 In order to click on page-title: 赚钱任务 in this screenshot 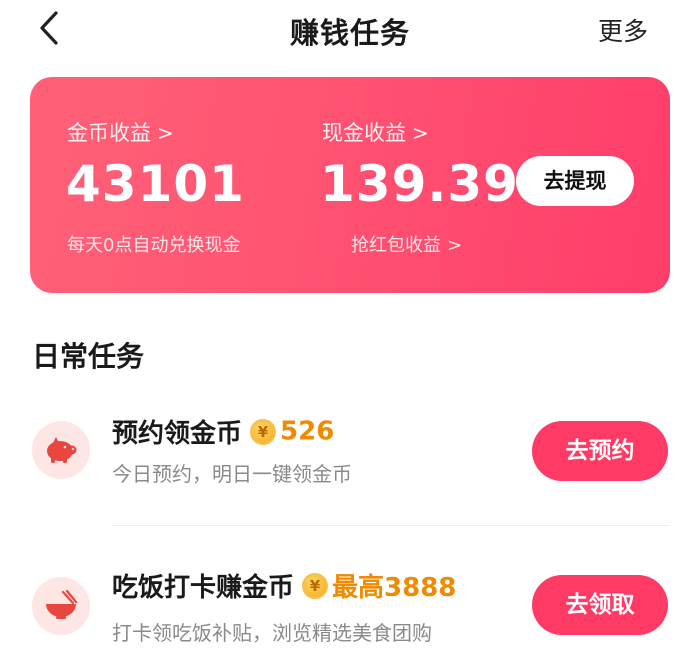, I will do `click(349, 33)`.